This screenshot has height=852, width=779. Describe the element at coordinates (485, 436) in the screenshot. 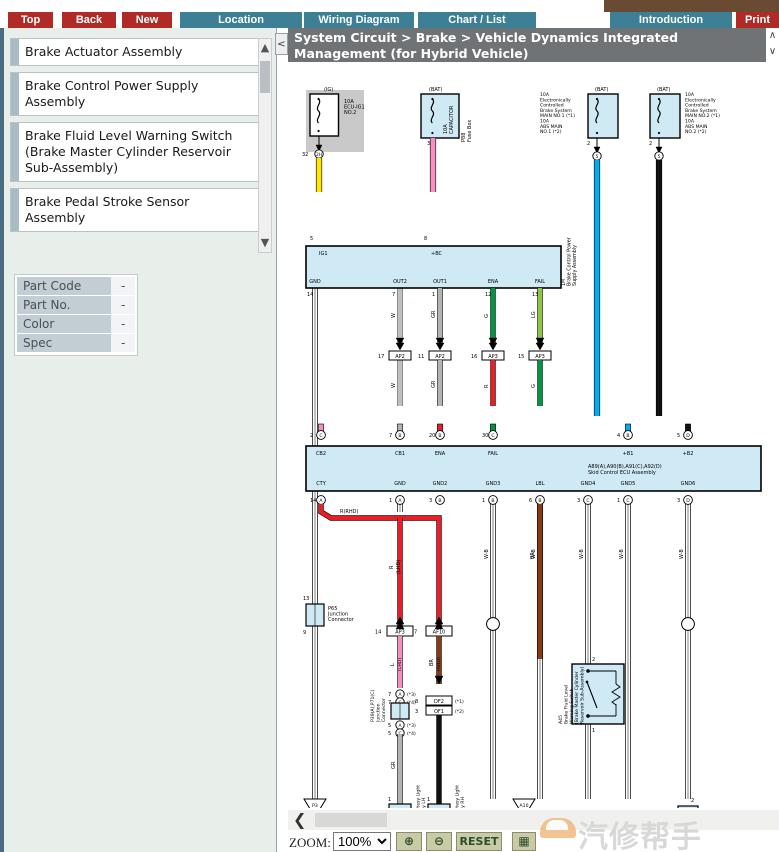

I see `pin-number: 30` at that location.